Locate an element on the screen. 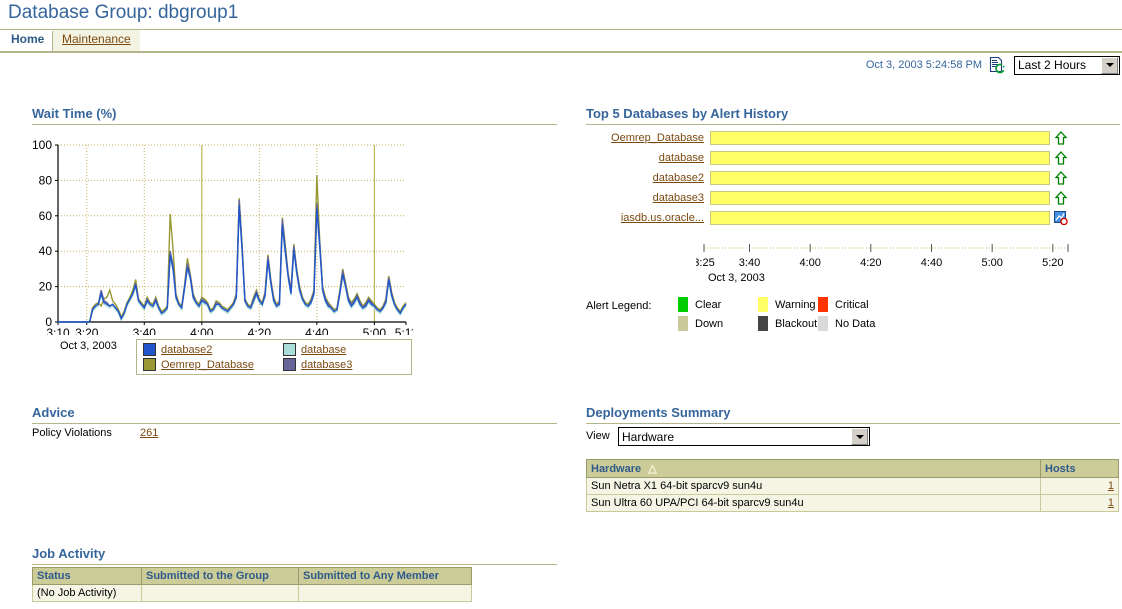  svg-text: 40 is located at coordinates (46, 251).